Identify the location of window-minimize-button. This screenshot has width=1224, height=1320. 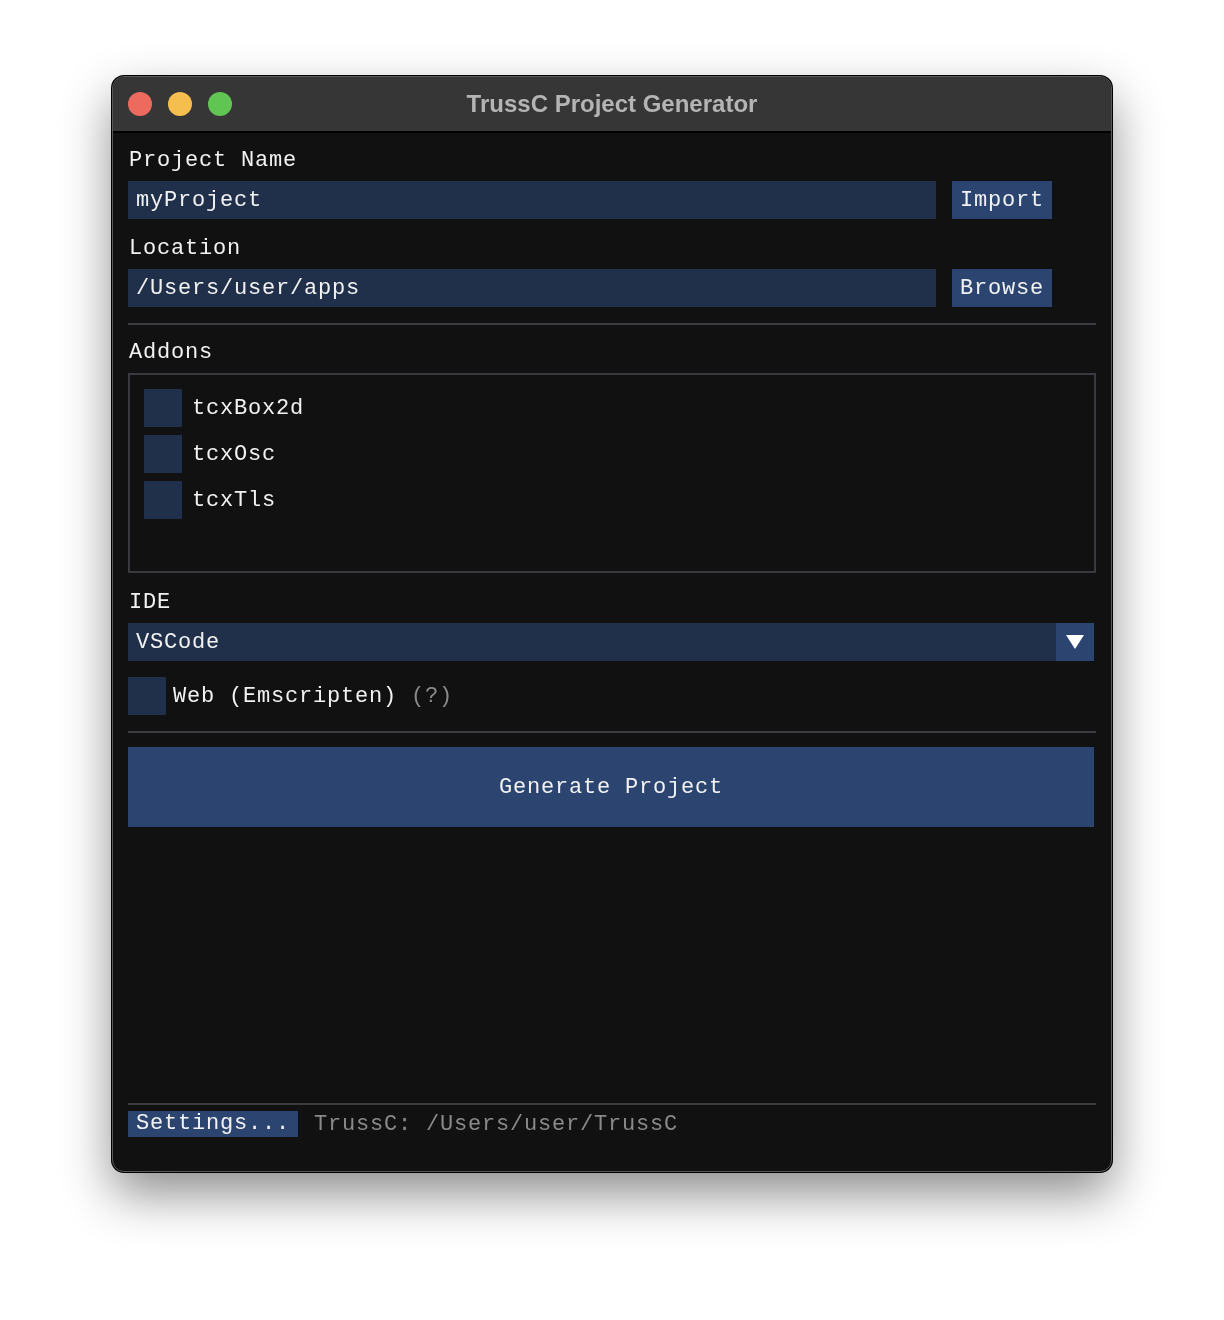
(180, 104).